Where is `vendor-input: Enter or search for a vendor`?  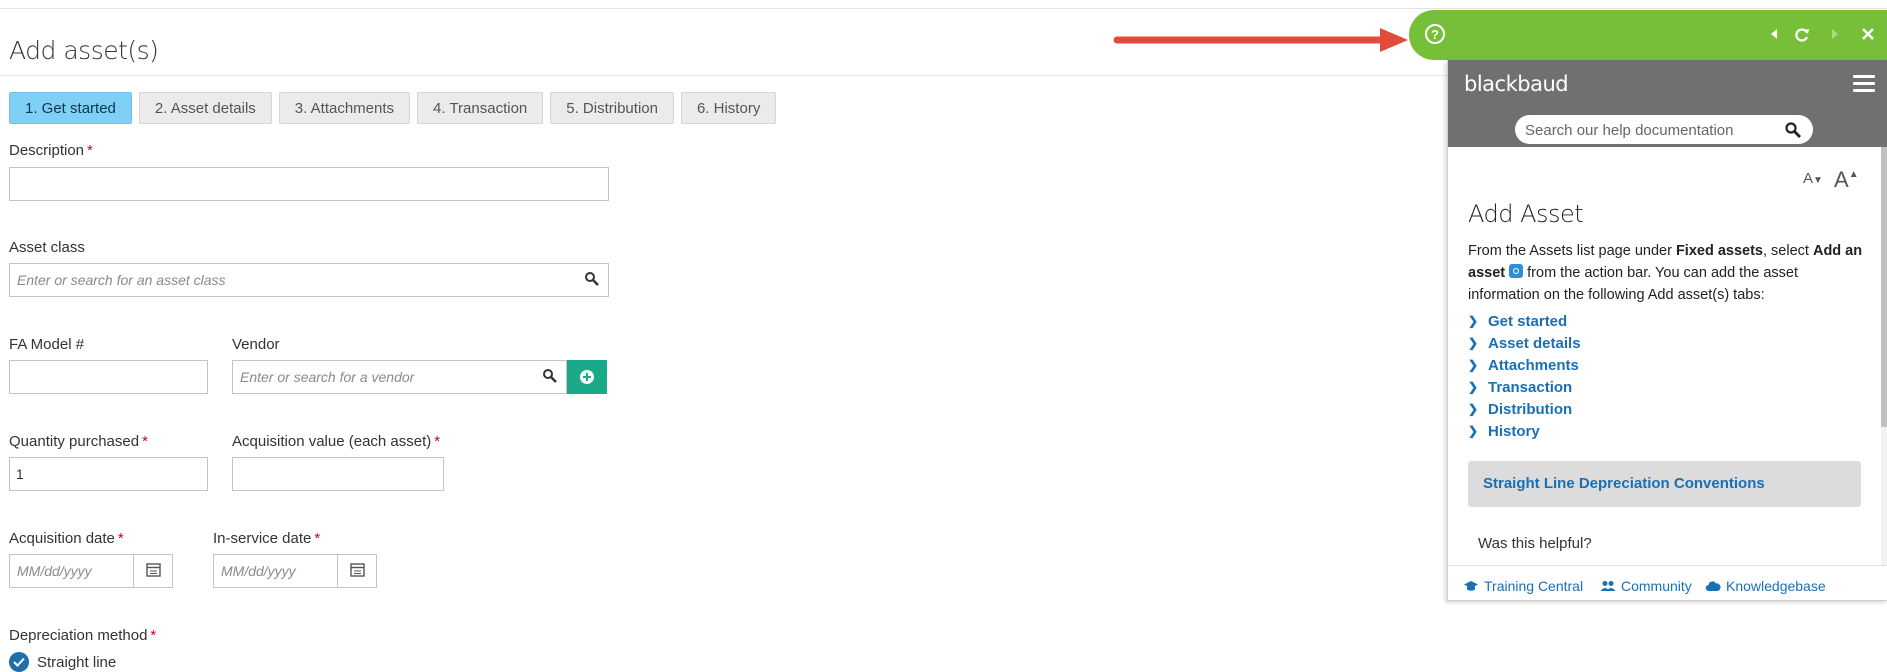
vendor-input: Enter or search for a vendor is located at coordinates (399, 377).